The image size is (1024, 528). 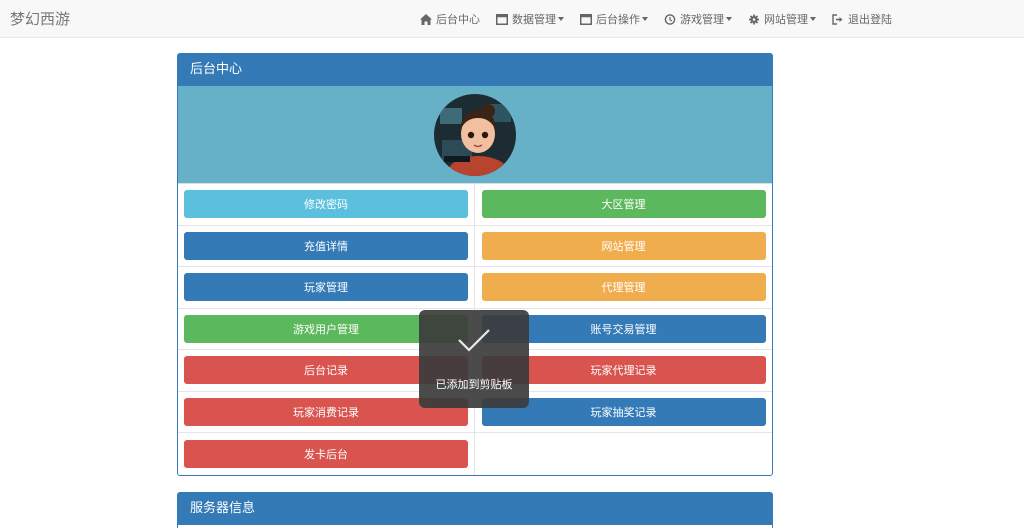 What do you see at coordinates (474, 342) in the screenshot?
I see `check-icon` at bounding box center [474, 342].